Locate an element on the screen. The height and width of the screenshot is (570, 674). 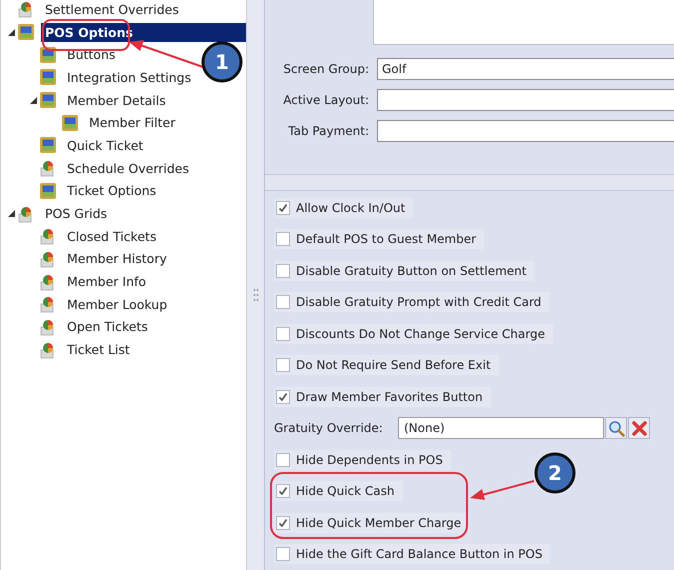
tree-item: Member Info is located at coordinates (106, 282).